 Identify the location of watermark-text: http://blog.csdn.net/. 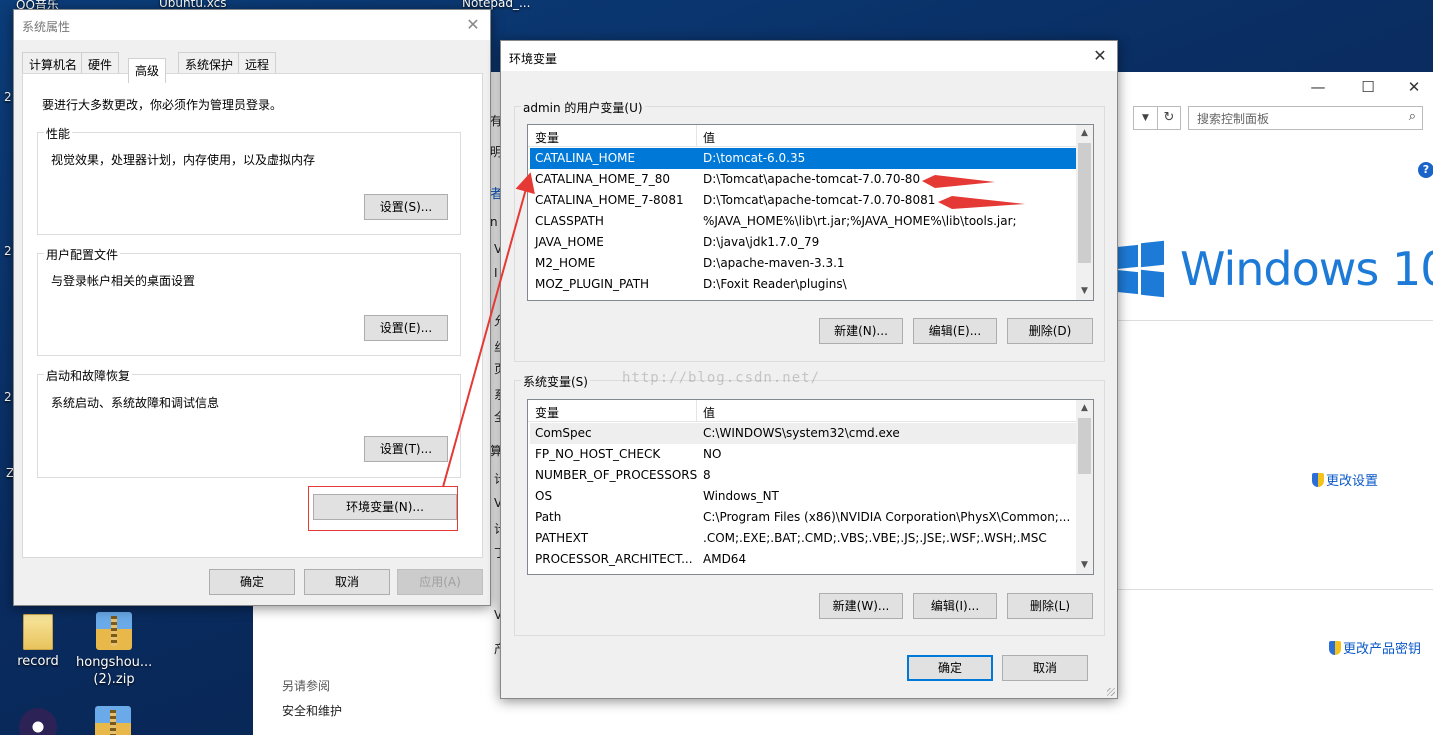
(721, 378).